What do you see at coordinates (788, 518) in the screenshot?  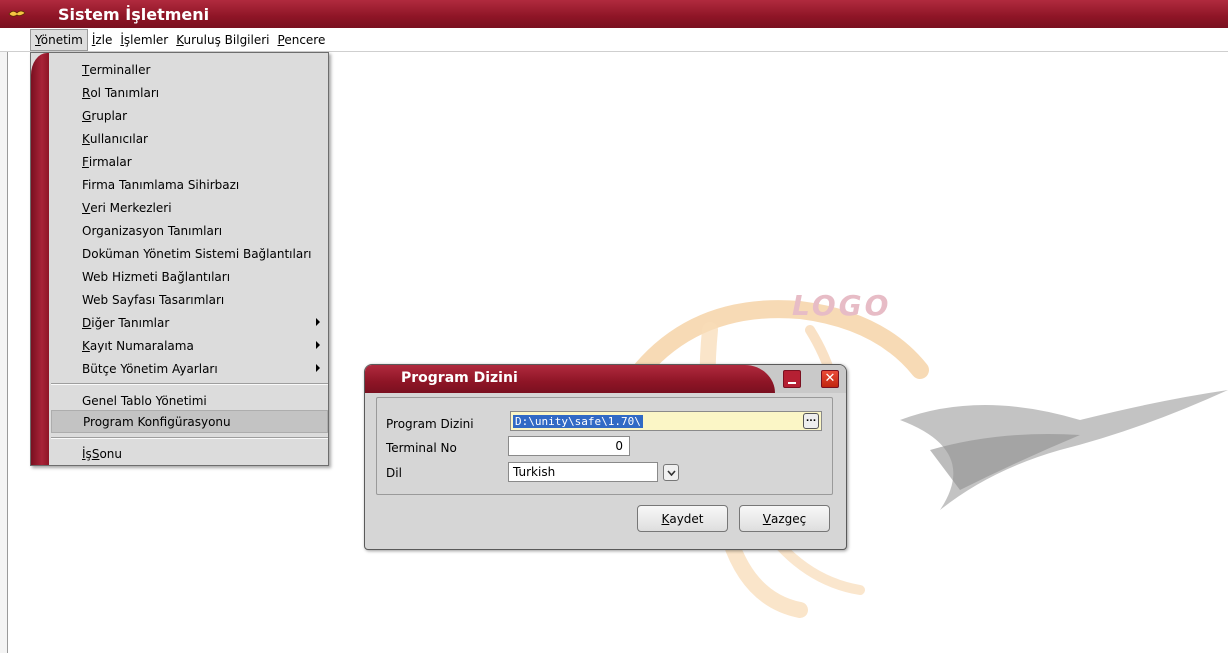 I see `cancel-label: azgeç` at bounding box center [788, 518].